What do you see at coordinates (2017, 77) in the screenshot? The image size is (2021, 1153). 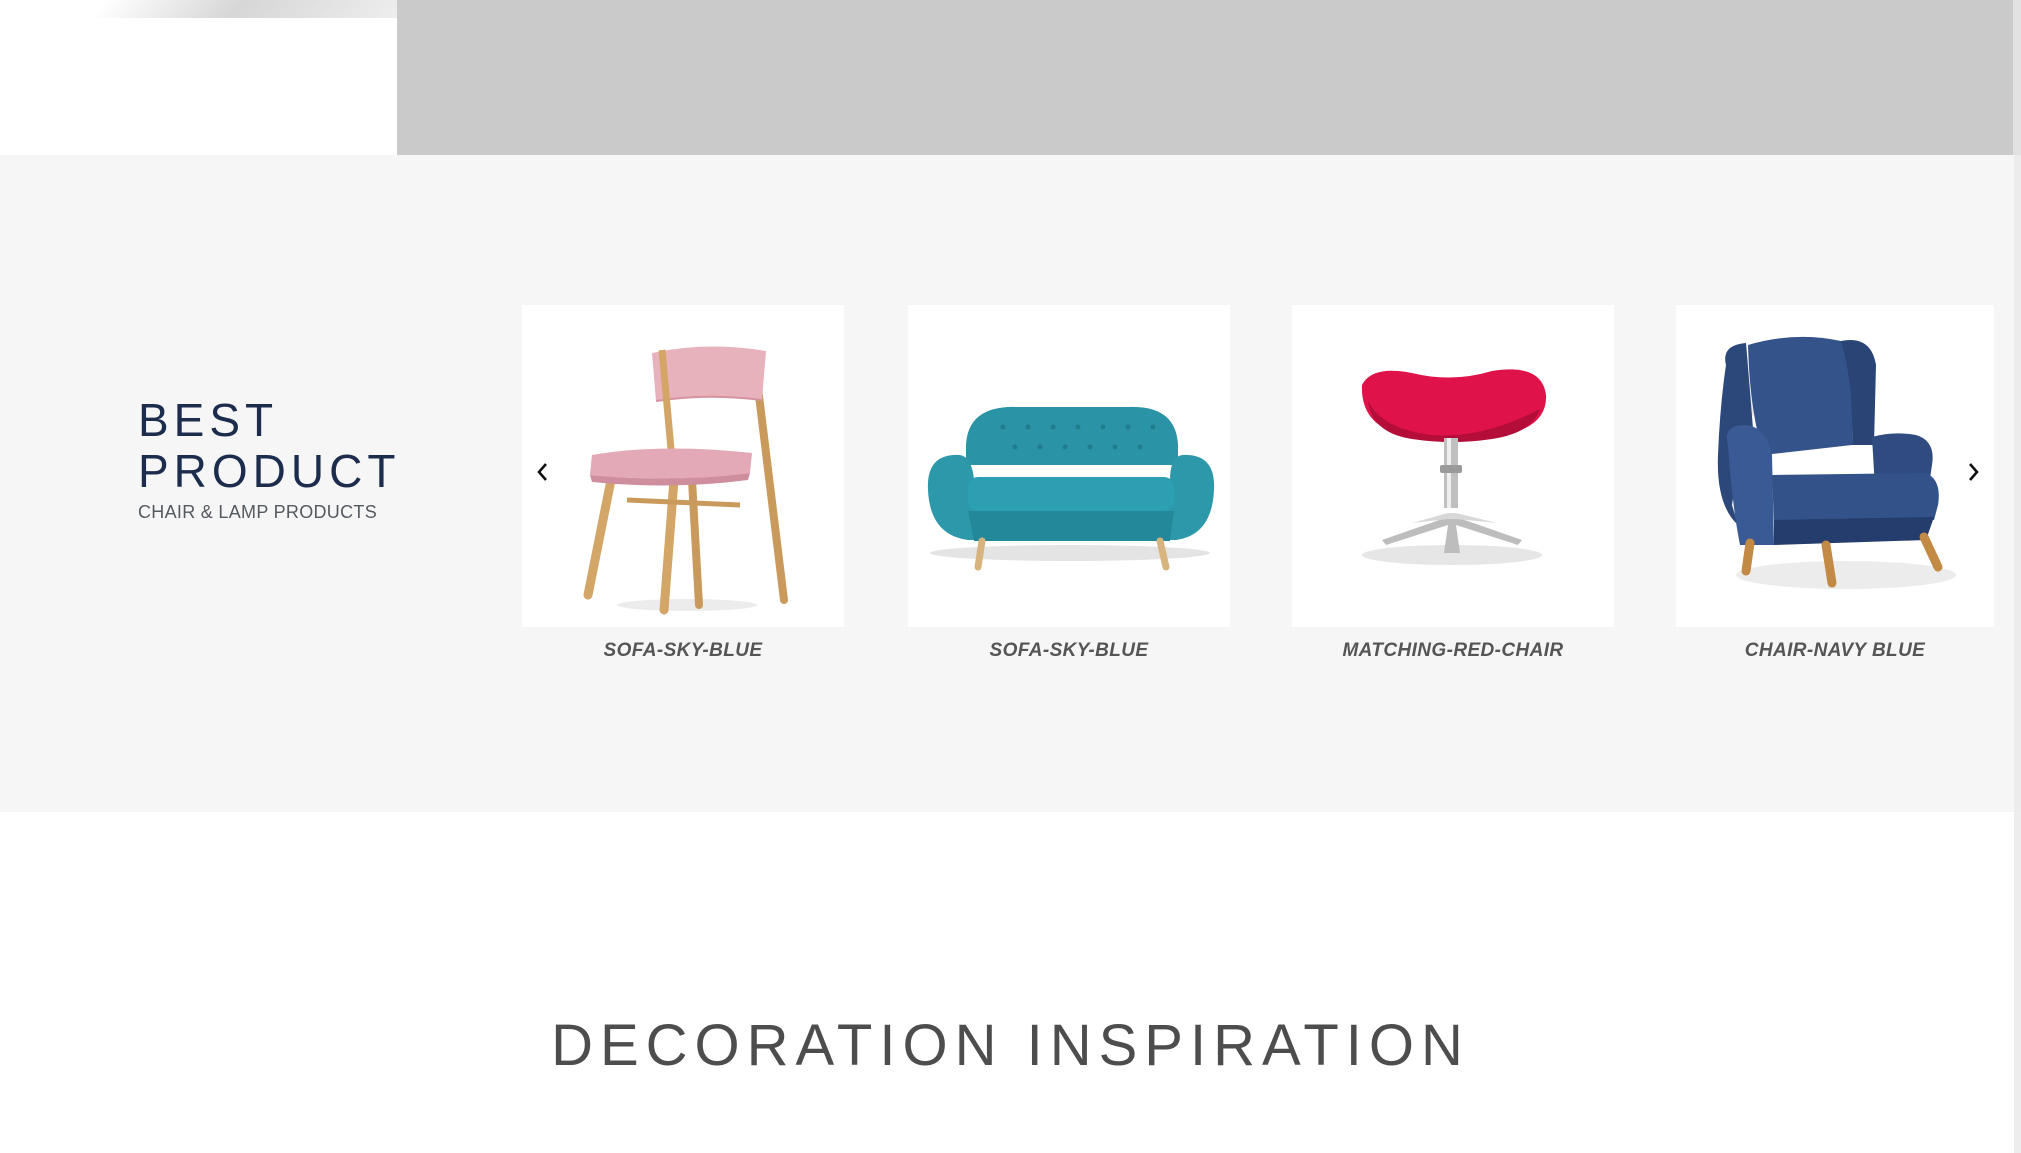 I see `hero-edge` at bounding box center [2017, 77].